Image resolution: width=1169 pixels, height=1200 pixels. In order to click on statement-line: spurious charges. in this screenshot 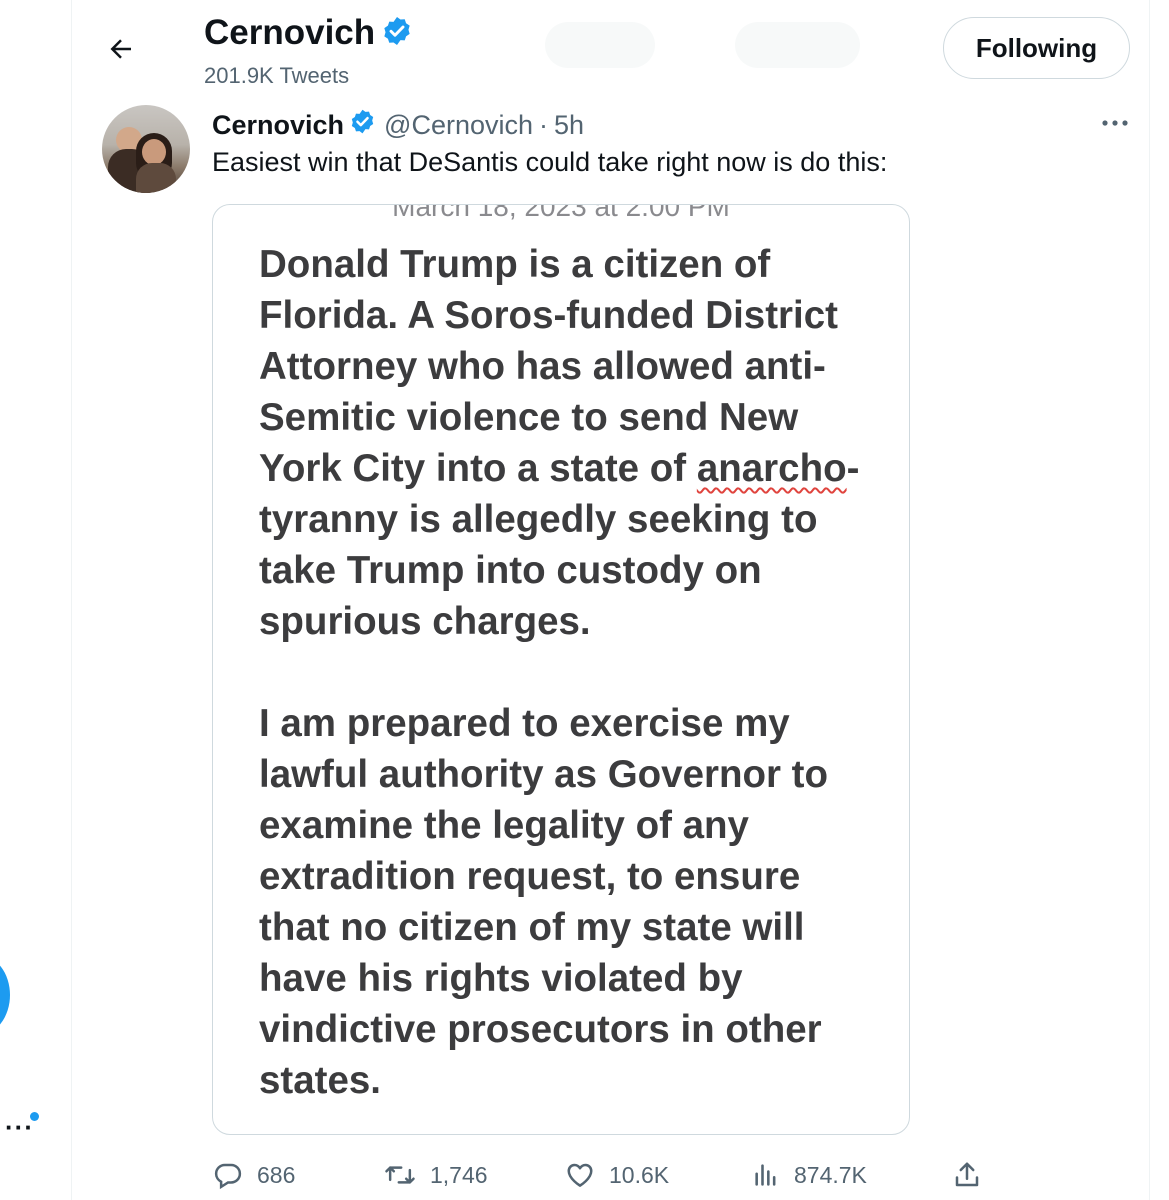, I will do `click(425, 621)`.